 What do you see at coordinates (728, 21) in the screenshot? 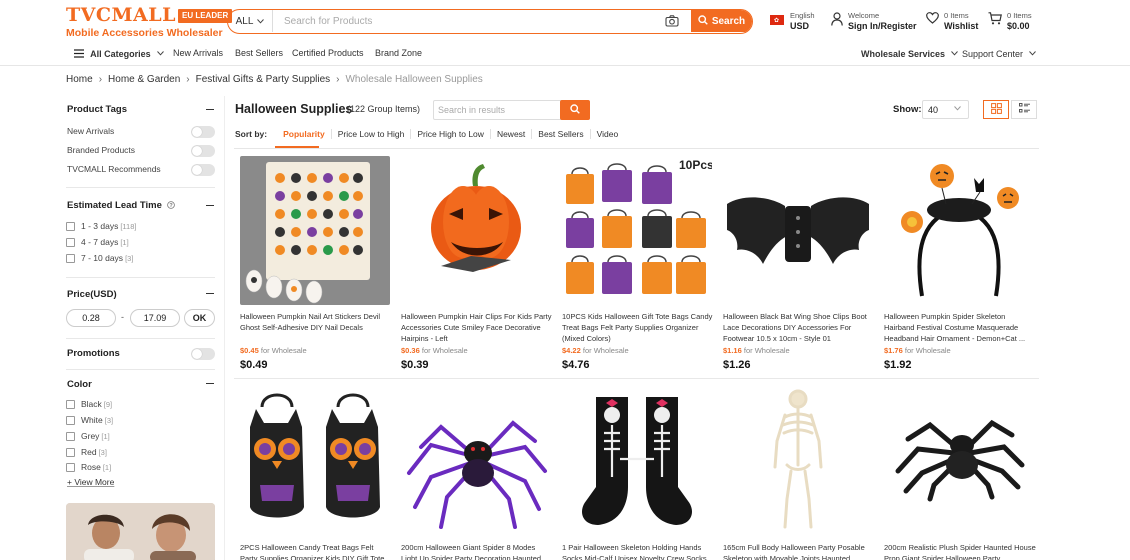
I see `search-button-label: Search` at bounding box center [728, 21].